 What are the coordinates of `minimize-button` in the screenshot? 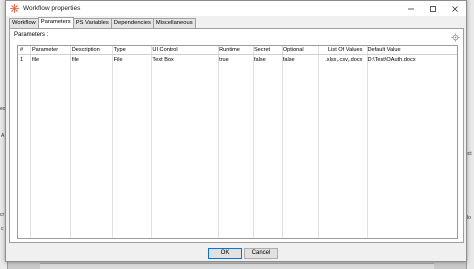 It's located at (411, 8).